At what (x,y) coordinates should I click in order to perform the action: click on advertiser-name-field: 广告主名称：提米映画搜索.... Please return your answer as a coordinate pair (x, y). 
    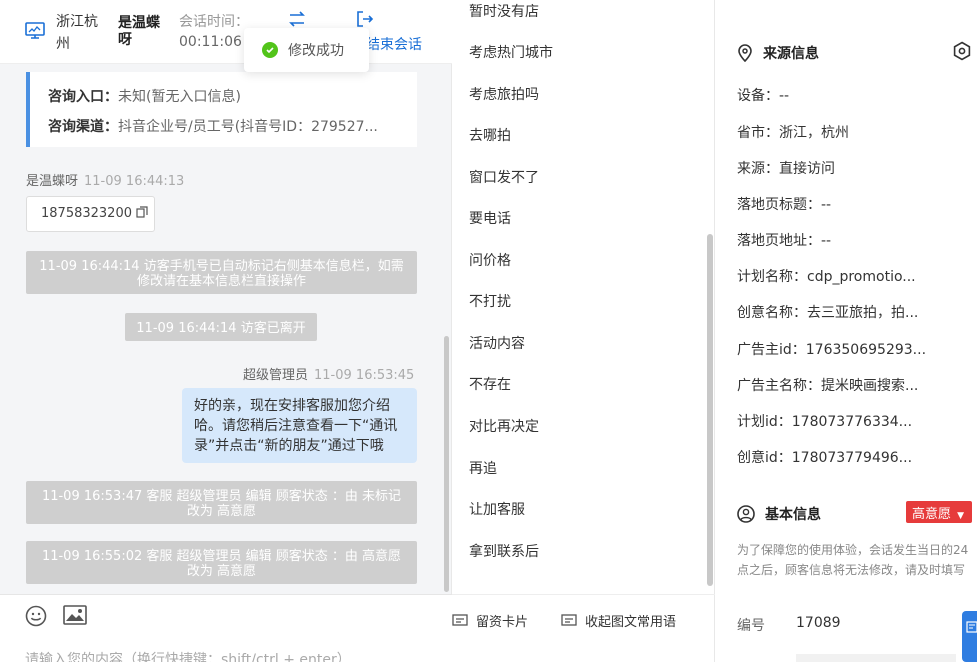
    Looking at the image, I should click on (828, 386).